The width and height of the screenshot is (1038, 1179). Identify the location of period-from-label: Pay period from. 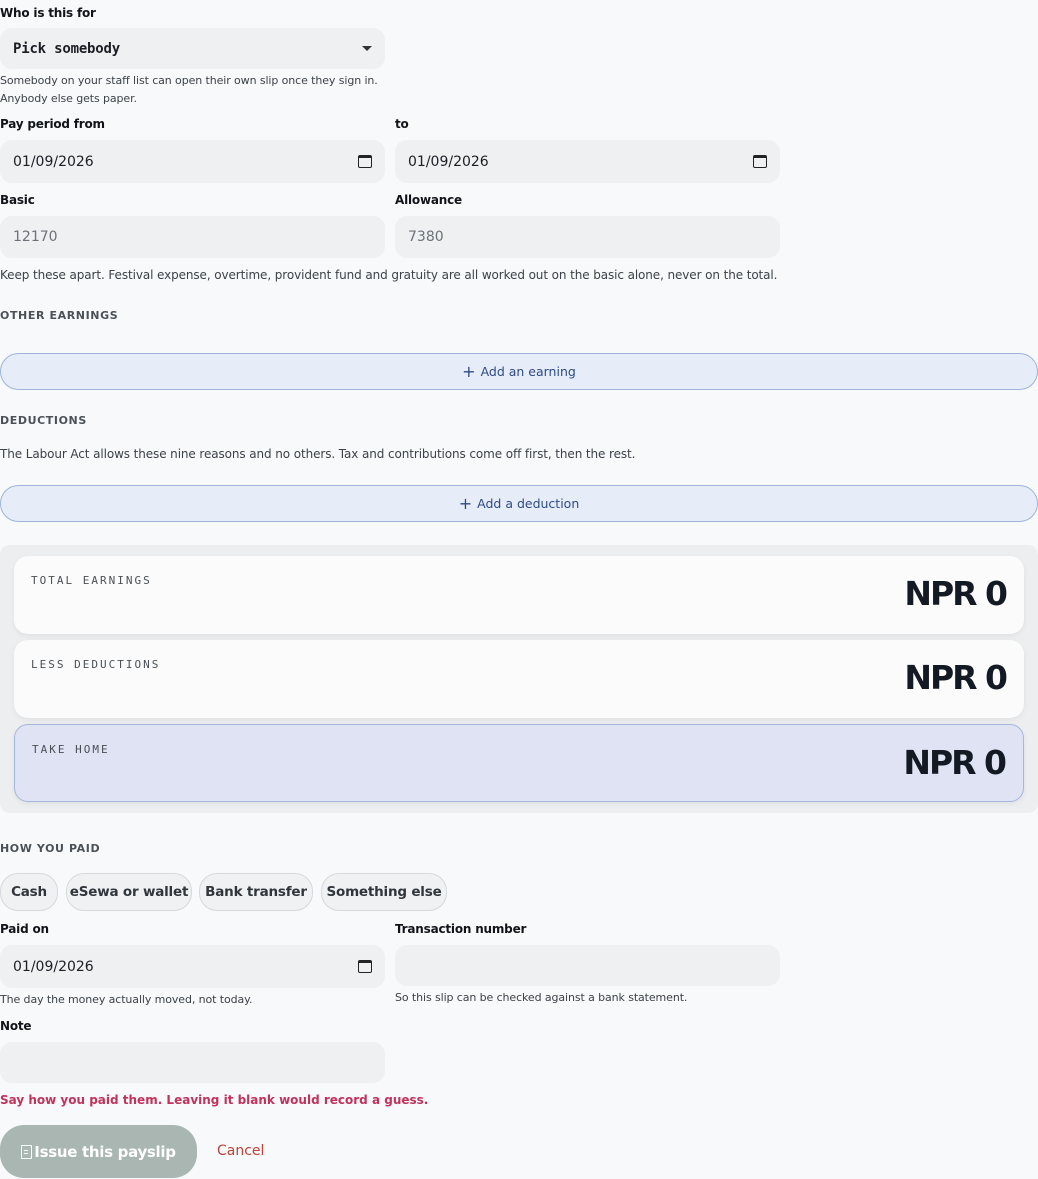
(52, 124).